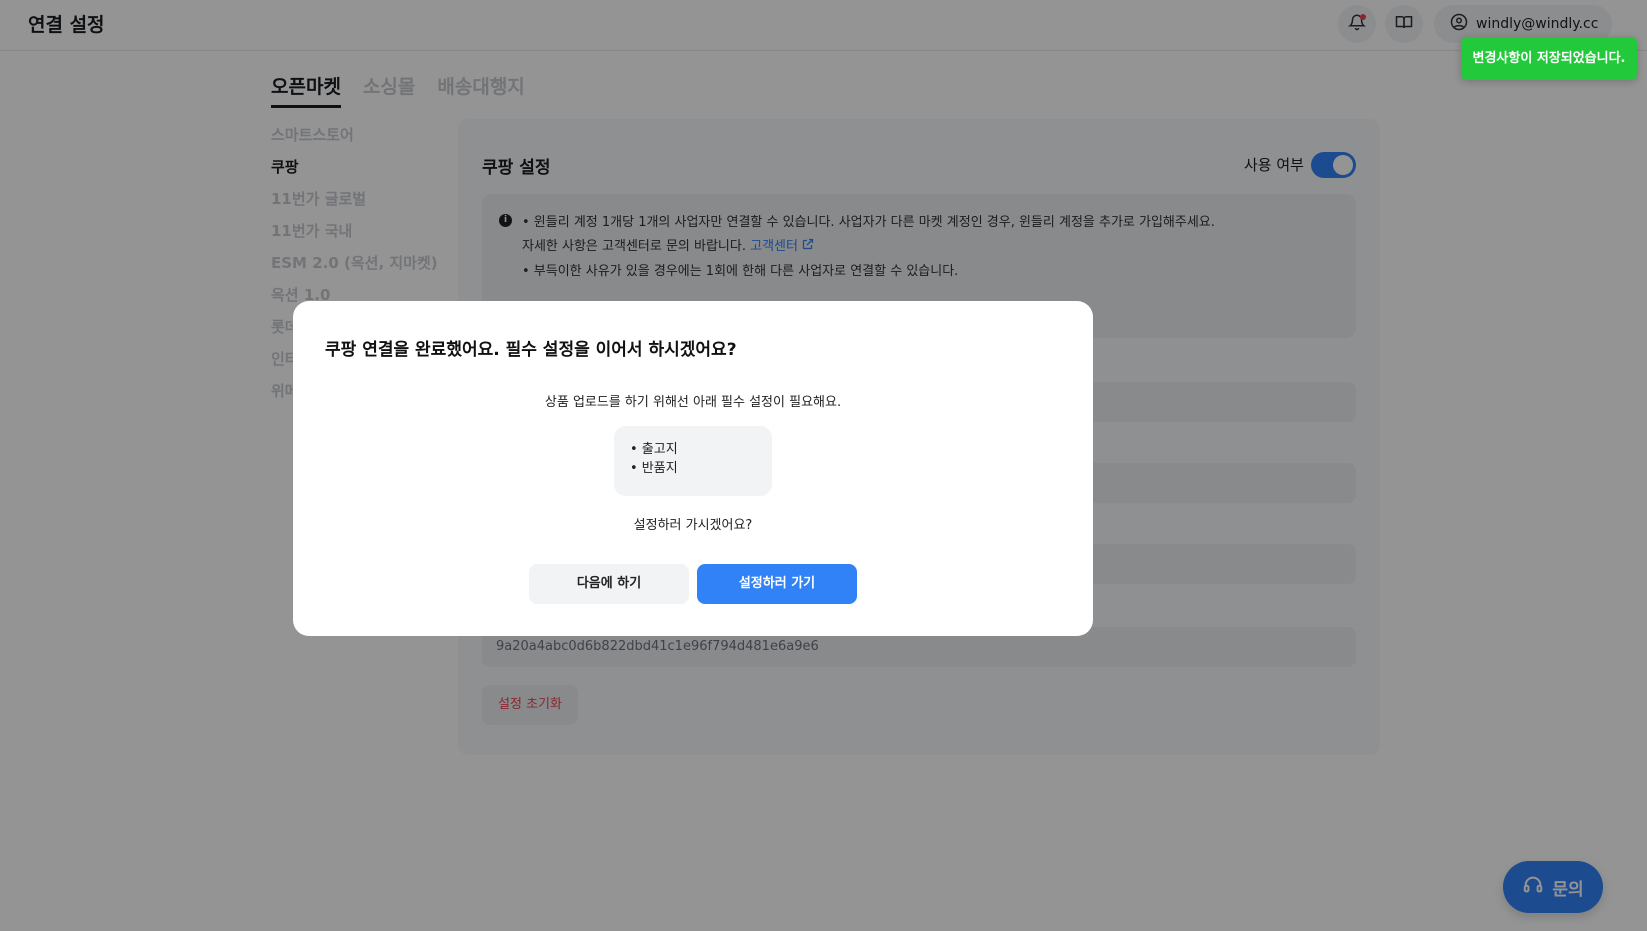 The height and width of the screenshot is (931, 1647). Describe the element at coordinates (693, 525) in the screenshot. I see `modal-question: 설정하러 가시겠어요?` at that location.